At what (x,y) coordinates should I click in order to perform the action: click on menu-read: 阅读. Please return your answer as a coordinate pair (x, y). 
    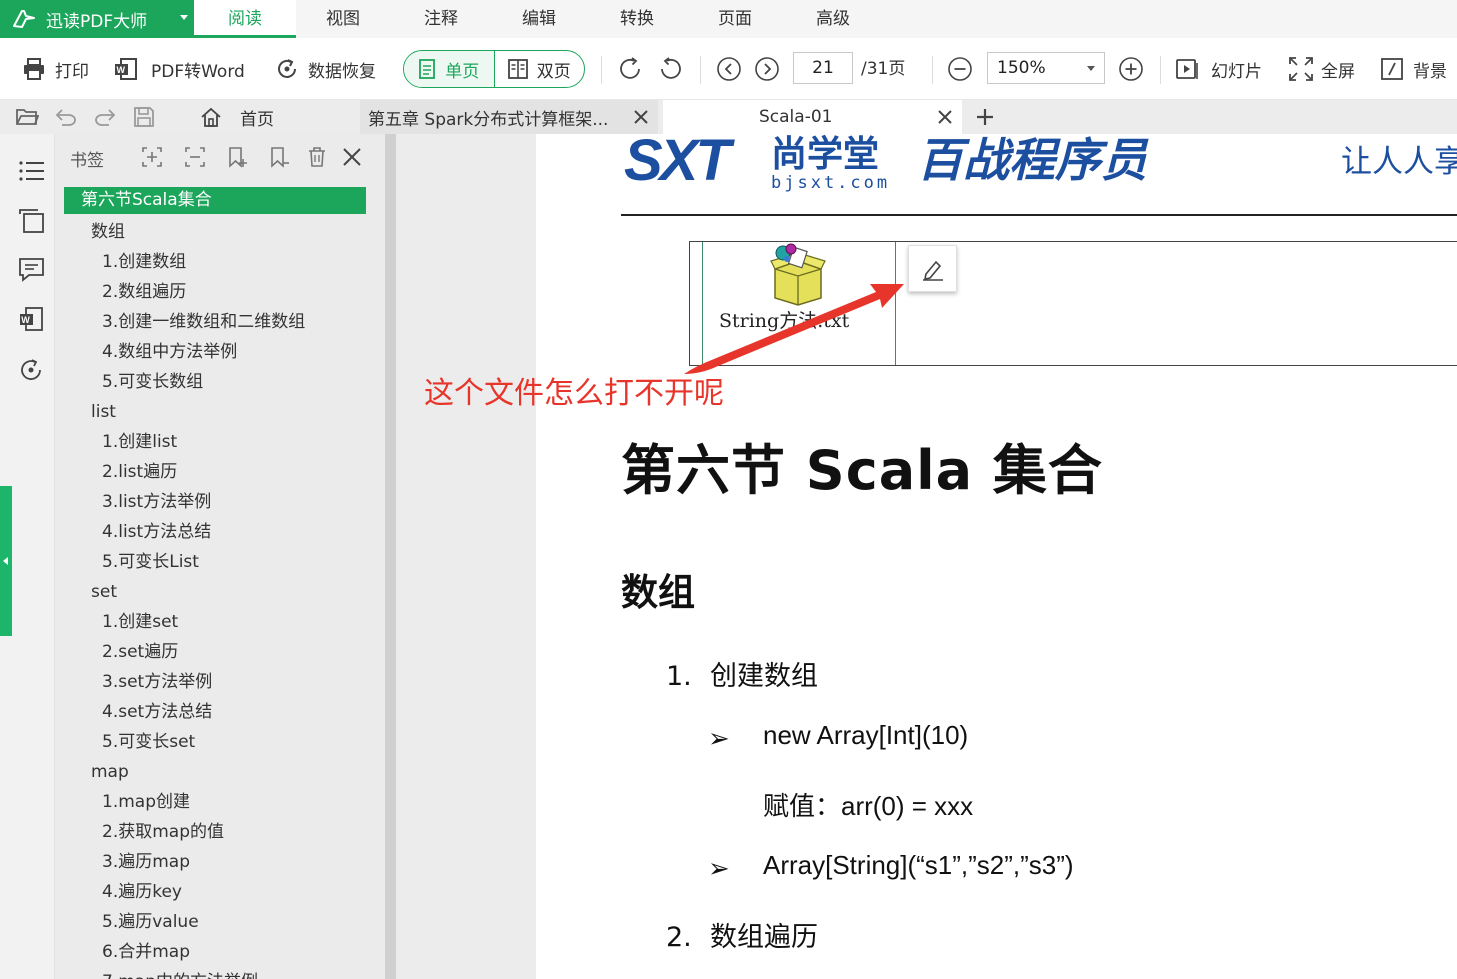
    Looking at the image, I should click on (245, 19).